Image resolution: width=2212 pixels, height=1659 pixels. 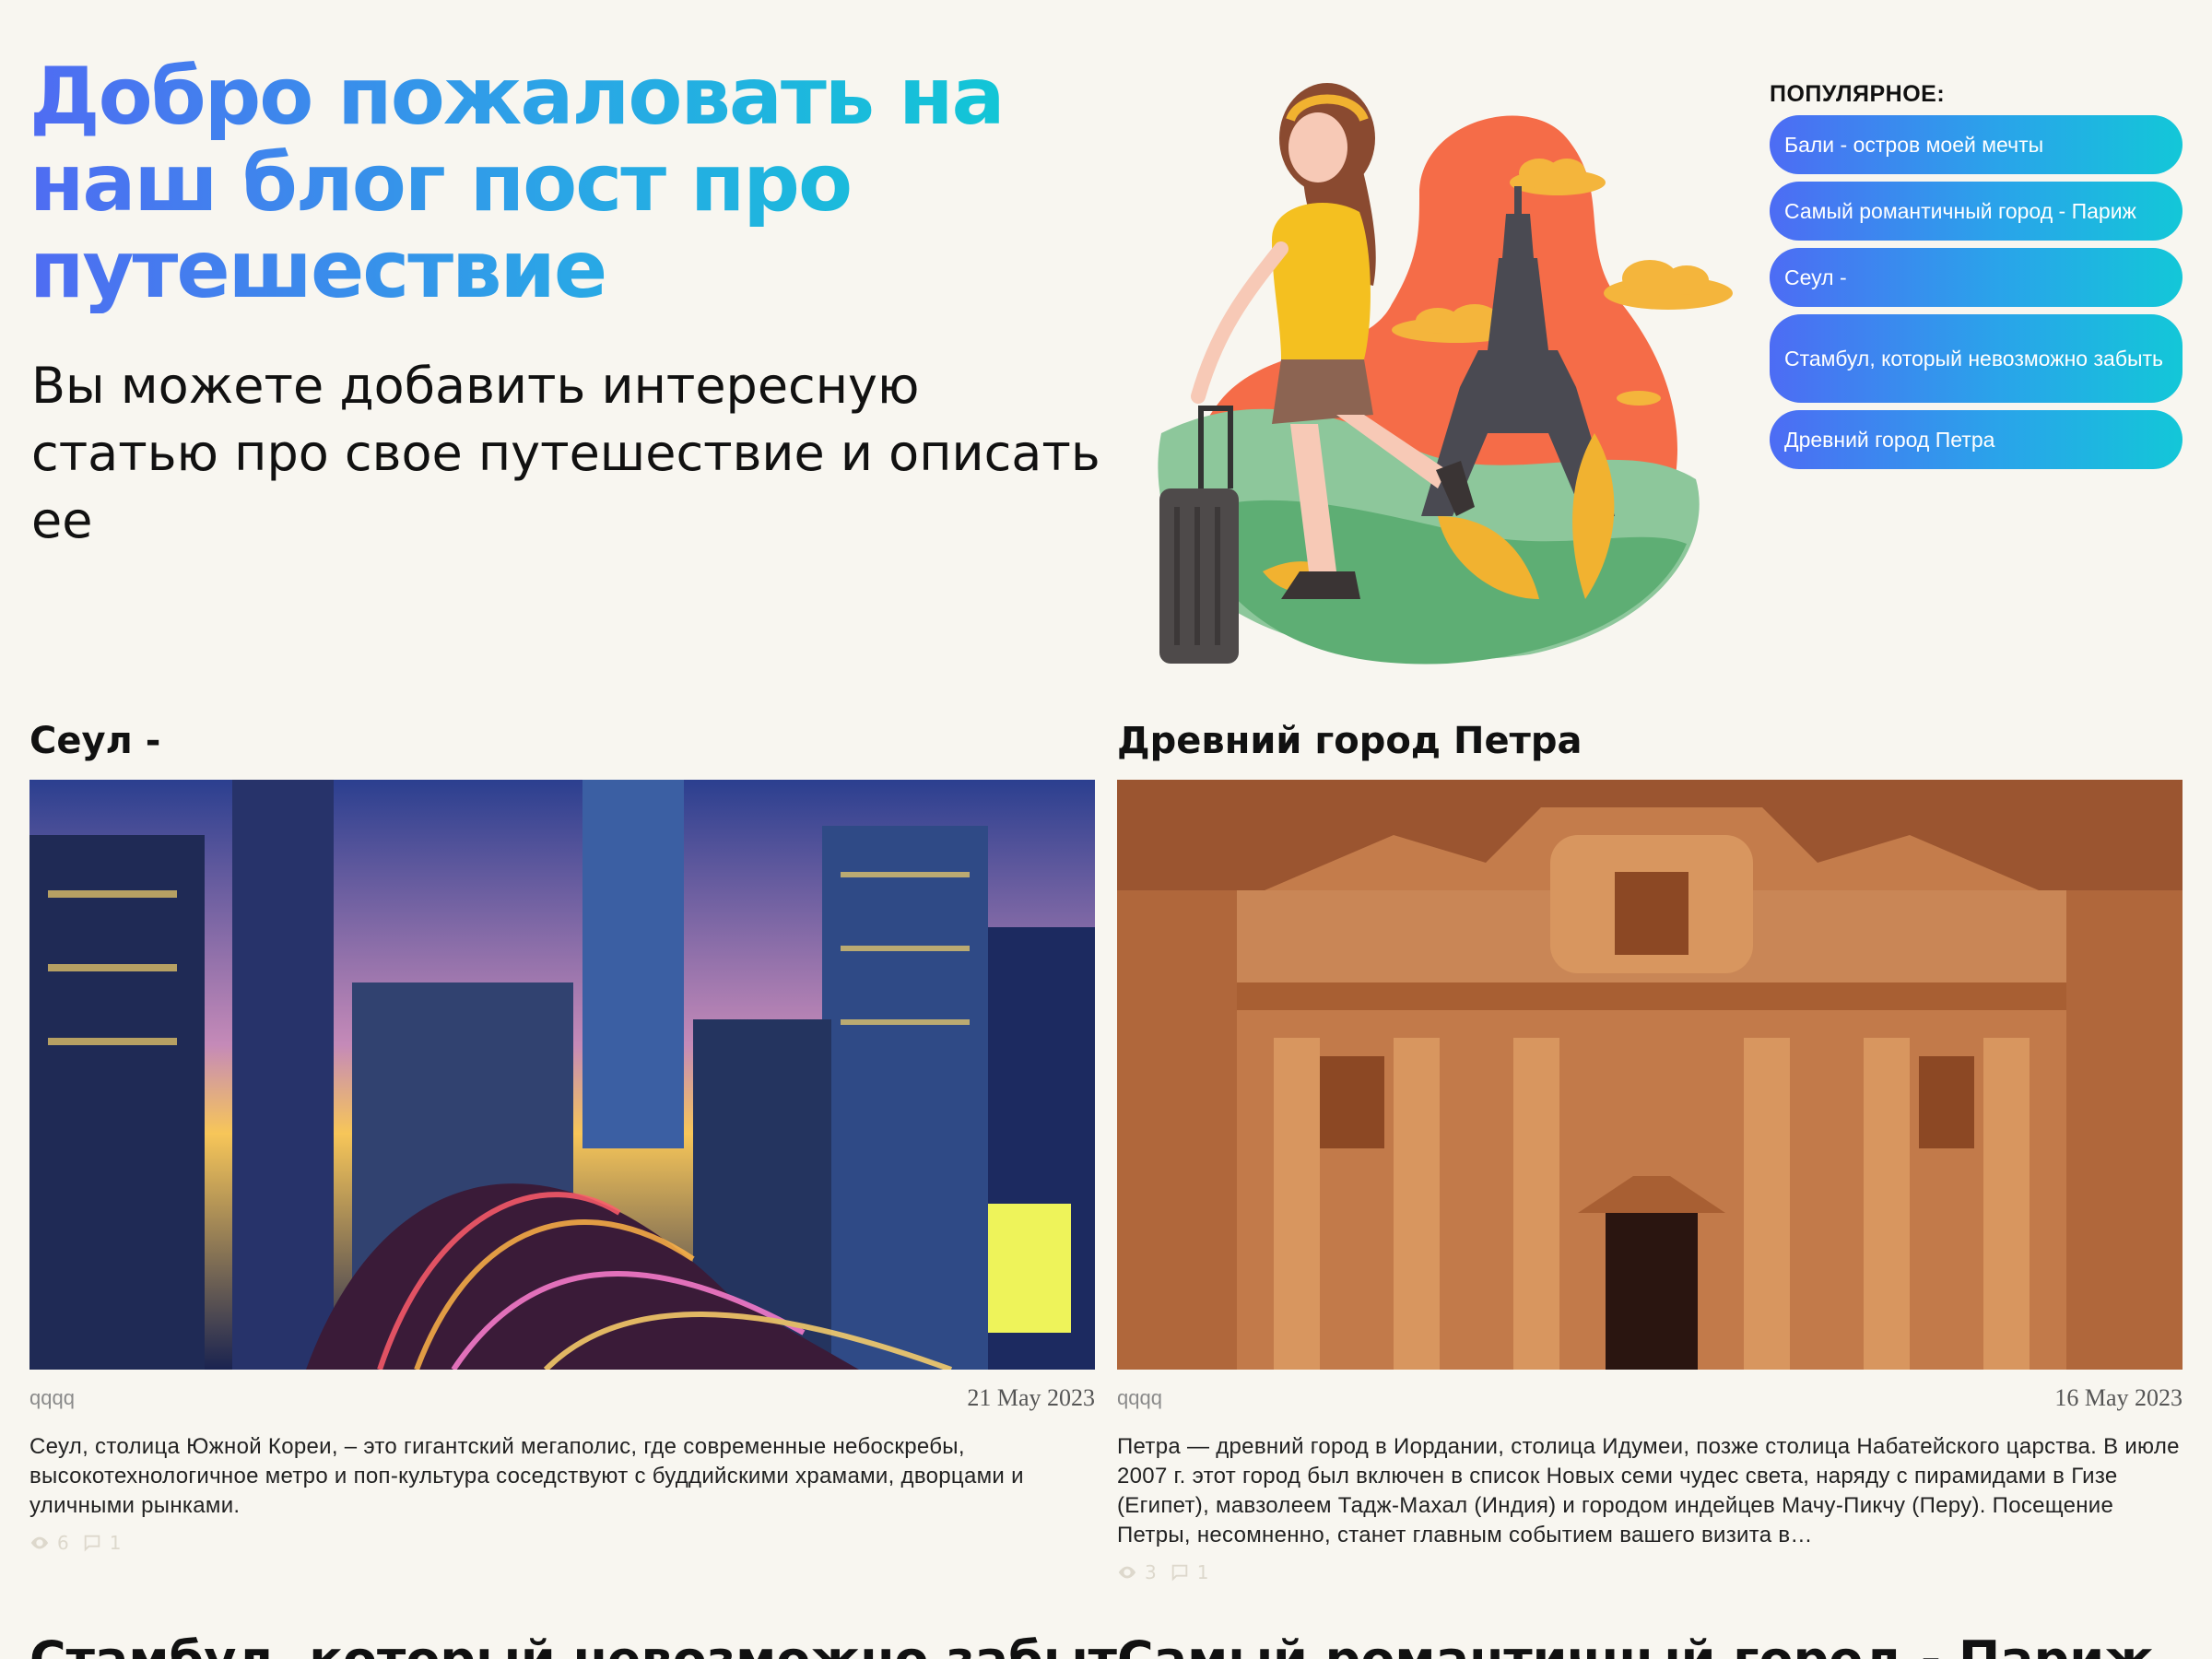 I want to click on views-count: 6, so click(x=63, y=1543).